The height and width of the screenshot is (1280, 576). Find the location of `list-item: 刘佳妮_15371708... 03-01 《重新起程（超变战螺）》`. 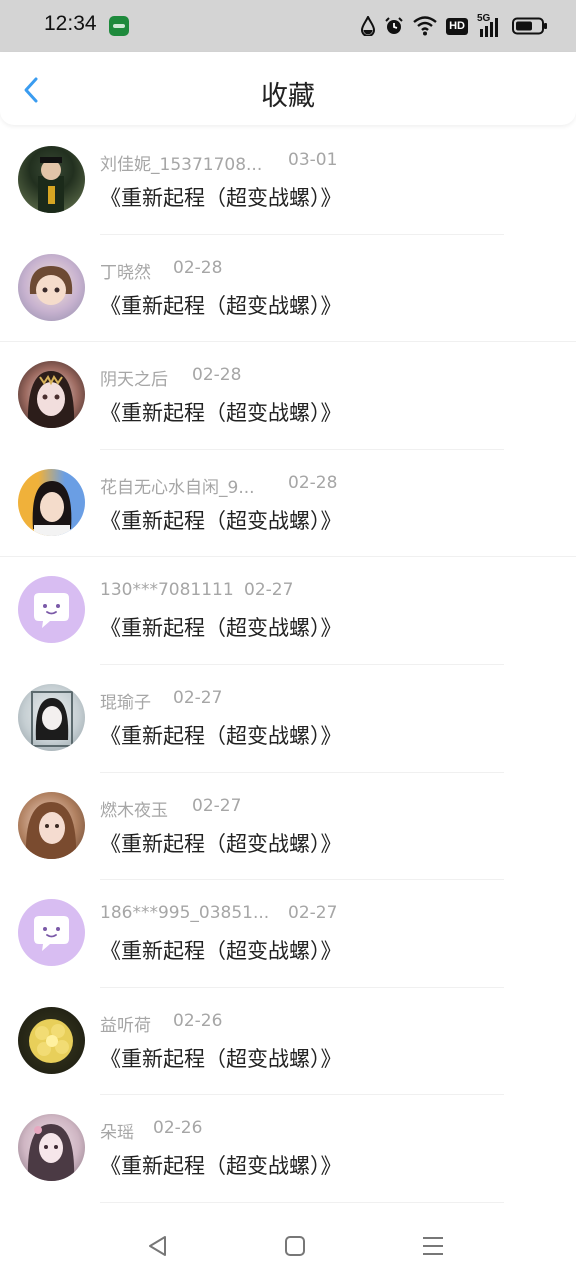

list-item: 刘佳妮_15371708... 03-01 《重新起程（超变战螺）》 is located at coordinates (288, 181).